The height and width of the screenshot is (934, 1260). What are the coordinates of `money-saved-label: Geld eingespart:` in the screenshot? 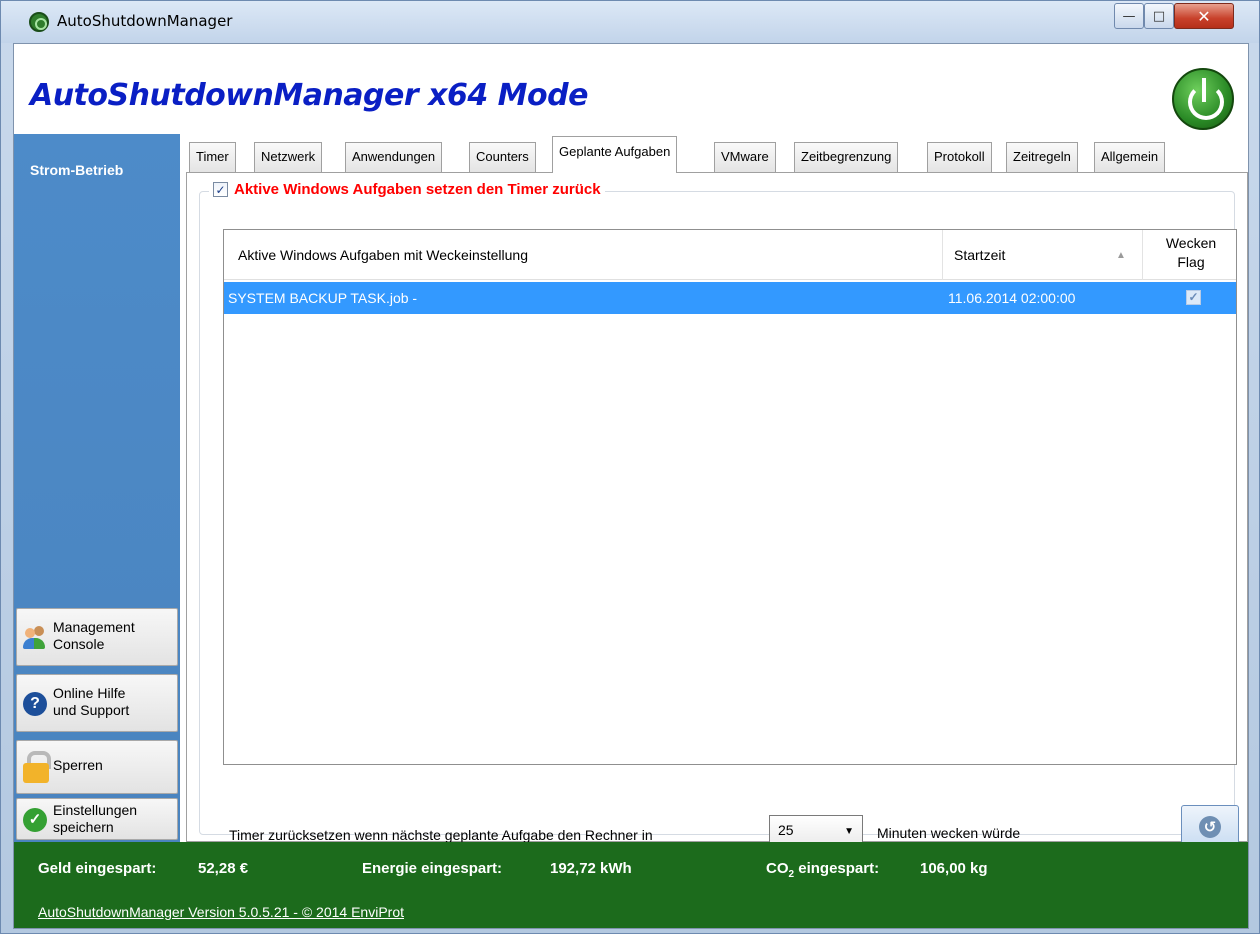 It's located at (97, 868).